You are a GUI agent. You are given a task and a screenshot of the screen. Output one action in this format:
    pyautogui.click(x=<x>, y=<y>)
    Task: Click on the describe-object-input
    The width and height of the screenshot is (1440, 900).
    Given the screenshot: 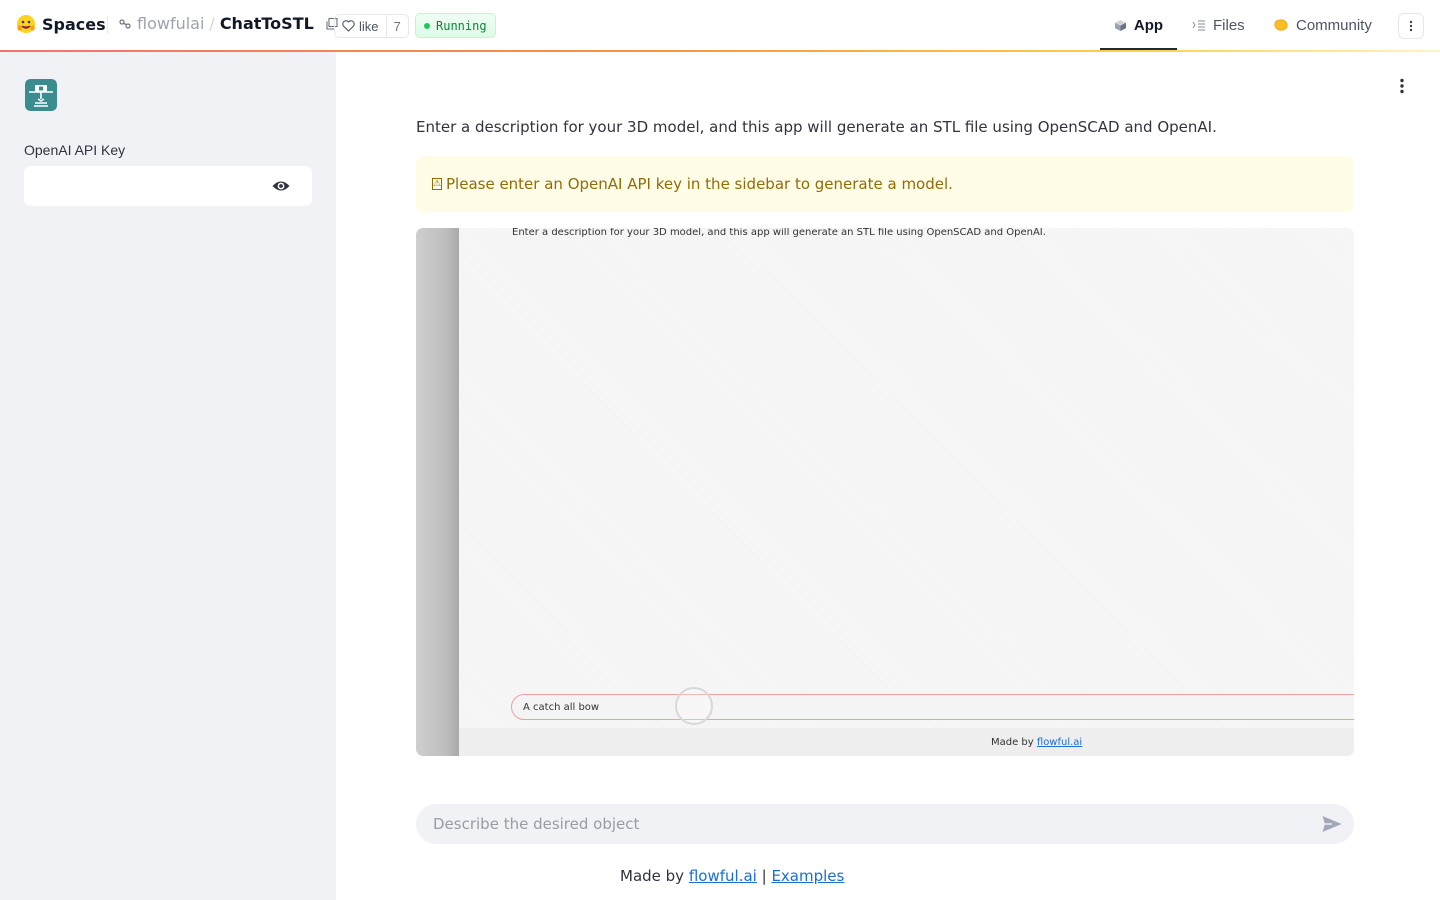 What is the action you would take?
    pyautogui.click(x=856, y=824)
    